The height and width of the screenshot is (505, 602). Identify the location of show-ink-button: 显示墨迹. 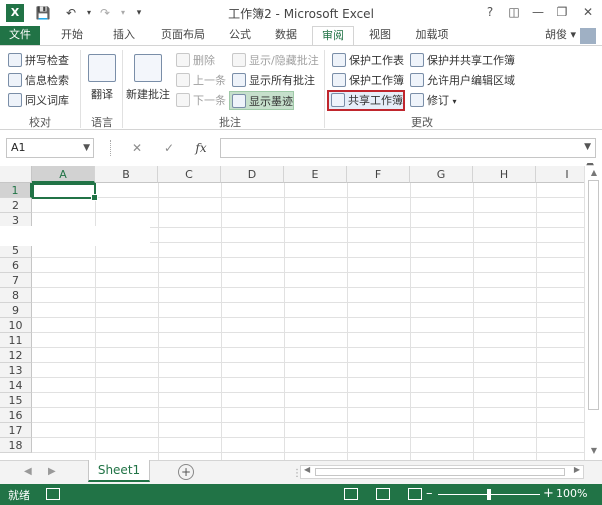
(261, 100).